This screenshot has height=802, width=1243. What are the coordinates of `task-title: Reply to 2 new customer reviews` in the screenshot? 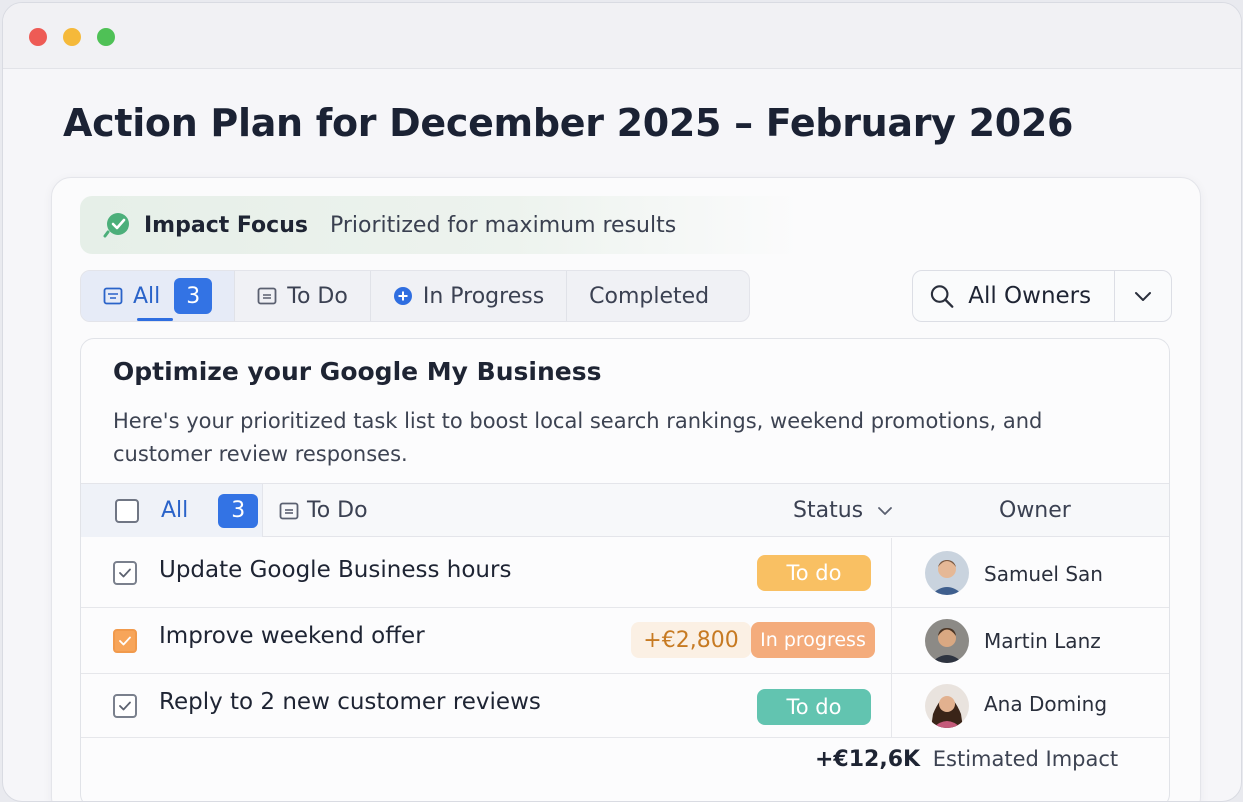 It's located at (350, 702).